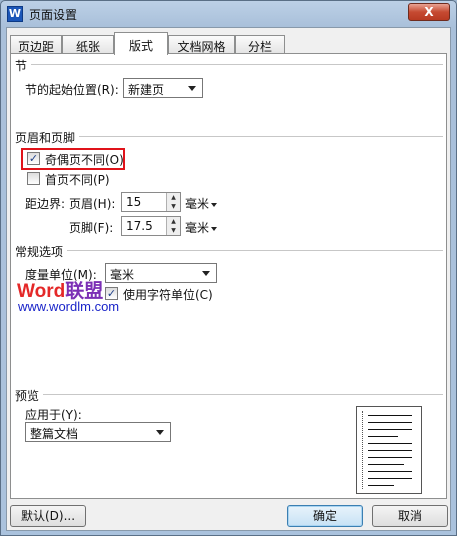 The image size is (457, 536). I want to click on apply-to-select: 整篇文档, so click(98, 432).